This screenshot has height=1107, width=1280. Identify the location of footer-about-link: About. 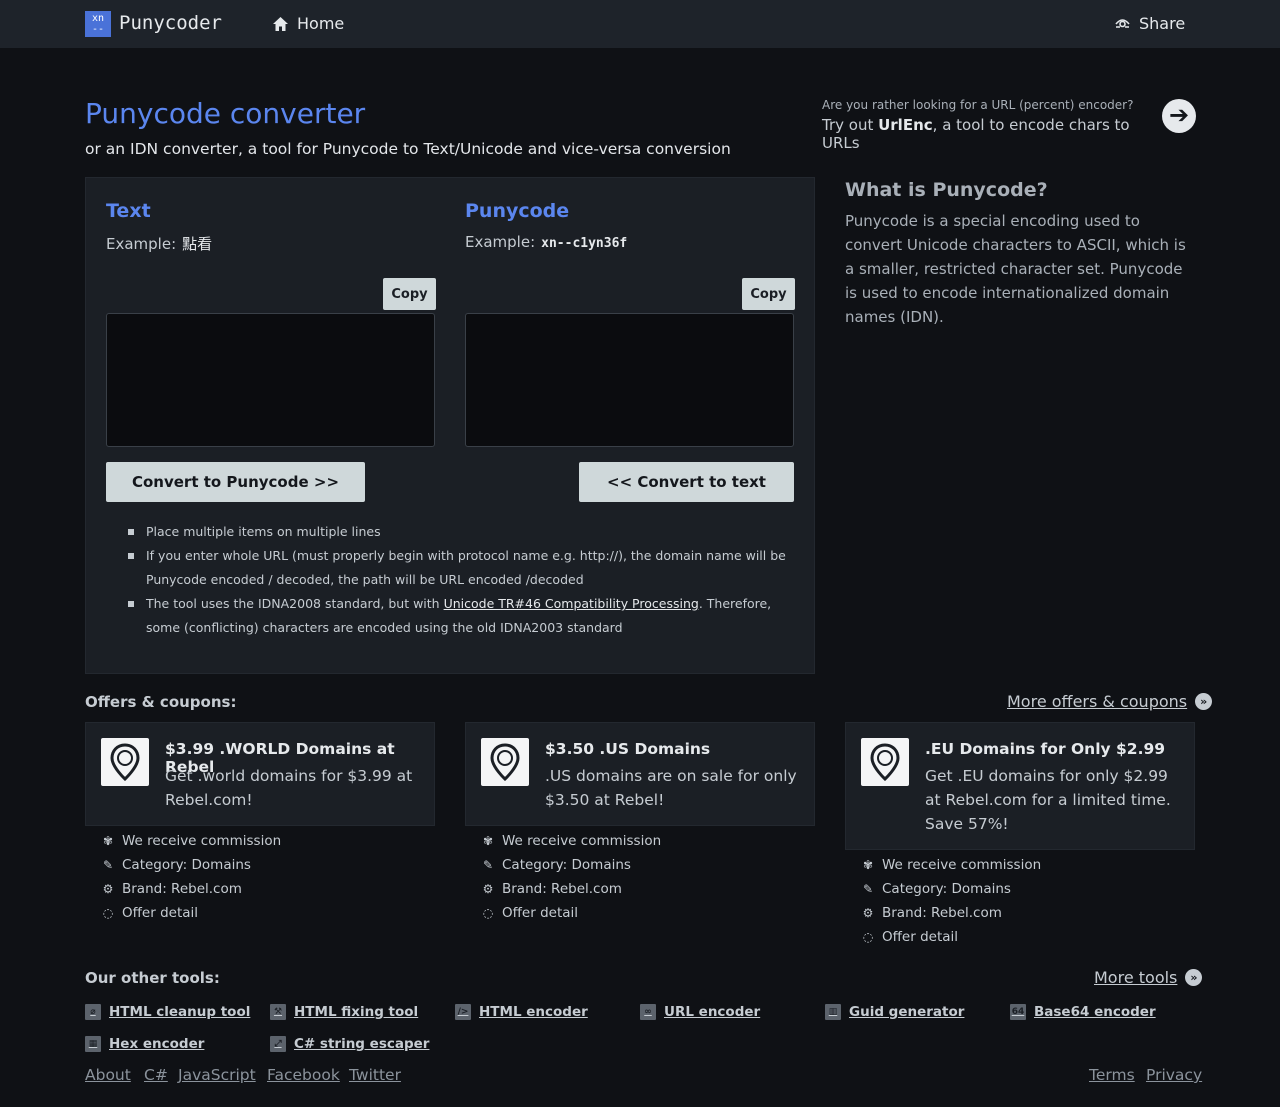
(108, 1075).